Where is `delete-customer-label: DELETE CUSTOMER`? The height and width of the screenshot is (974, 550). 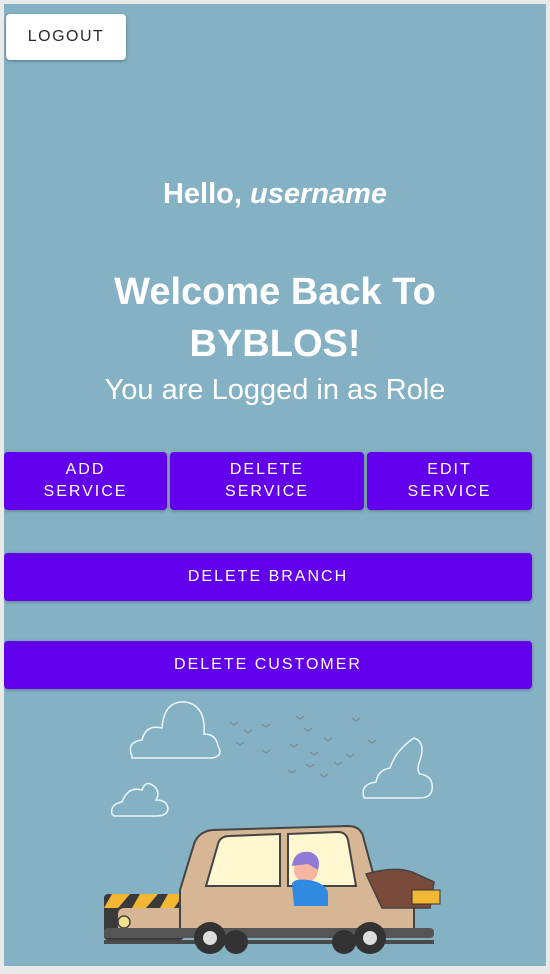
delete-customer-label: DELETE CUSTOMER is located at coordinates (268, 664).